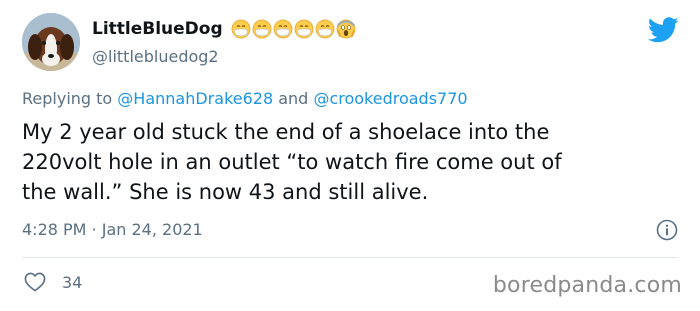  What do you see at coordinates (67, 98) in the screenshot?
I see `replying-prefix: Replying to` at bounding box center [67, 98].